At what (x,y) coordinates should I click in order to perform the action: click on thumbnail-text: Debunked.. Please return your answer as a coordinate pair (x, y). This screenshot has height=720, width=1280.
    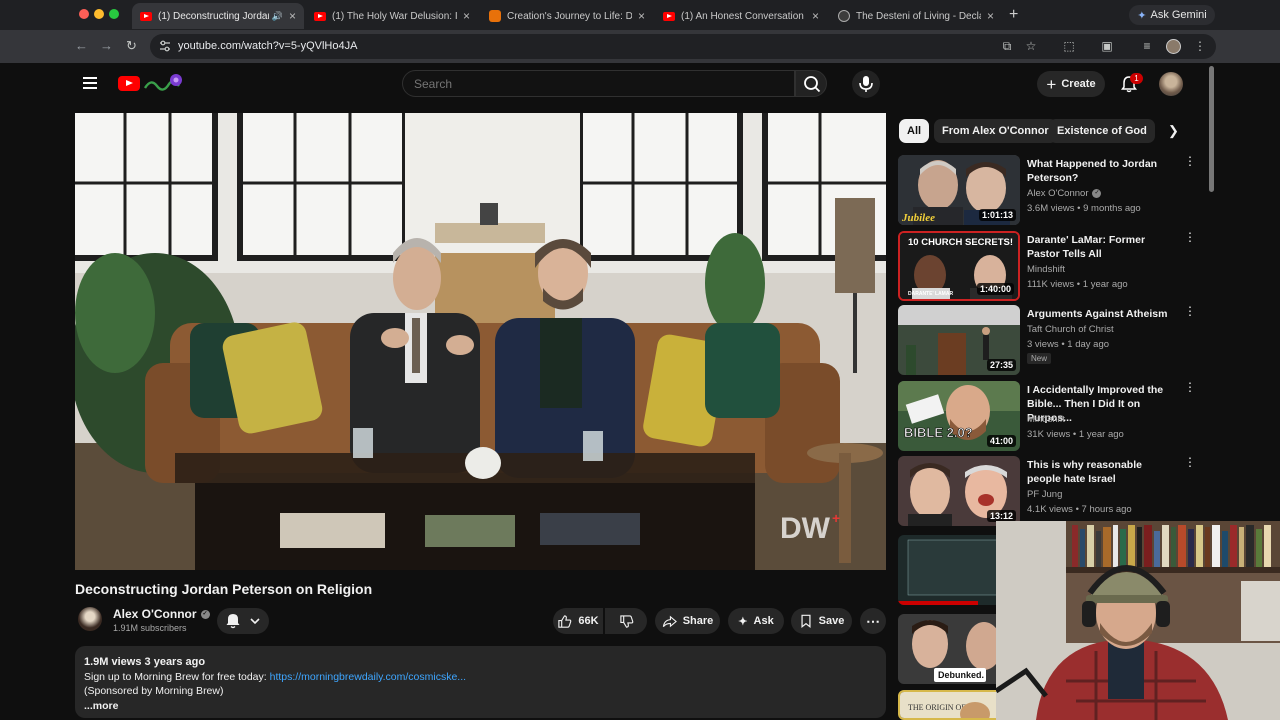
    Looking at the image, I should click on (961, 675).